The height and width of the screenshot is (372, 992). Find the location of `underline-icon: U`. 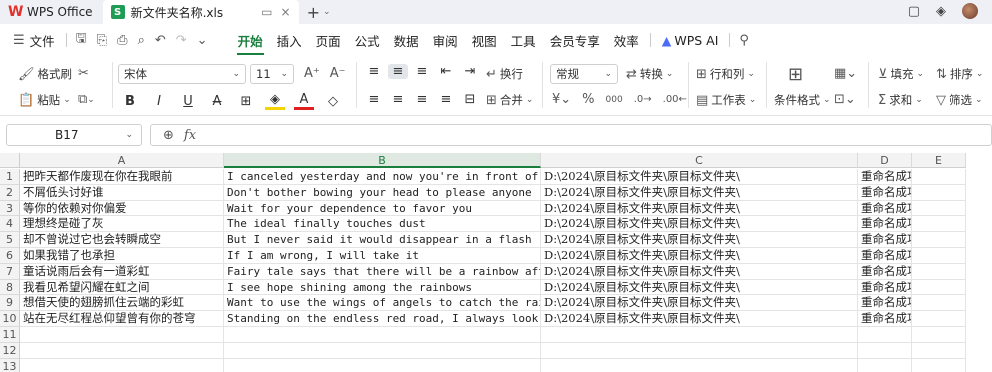

underline-icon: U is located at coordinates (188, 101).